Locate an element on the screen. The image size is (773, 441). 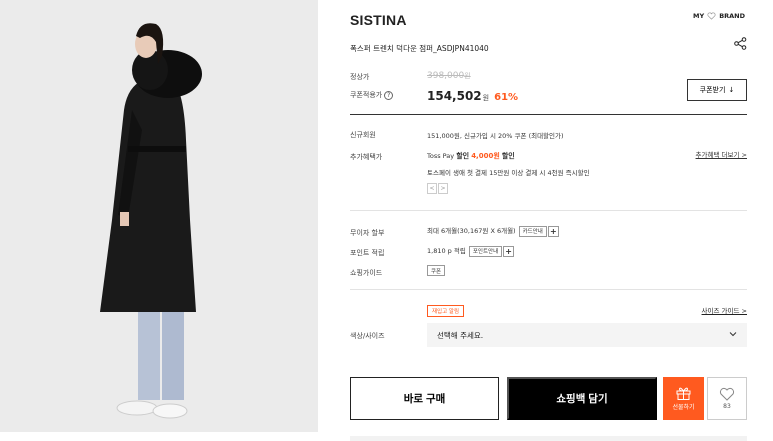
my-label: MY is located at coordinates (699, 16).